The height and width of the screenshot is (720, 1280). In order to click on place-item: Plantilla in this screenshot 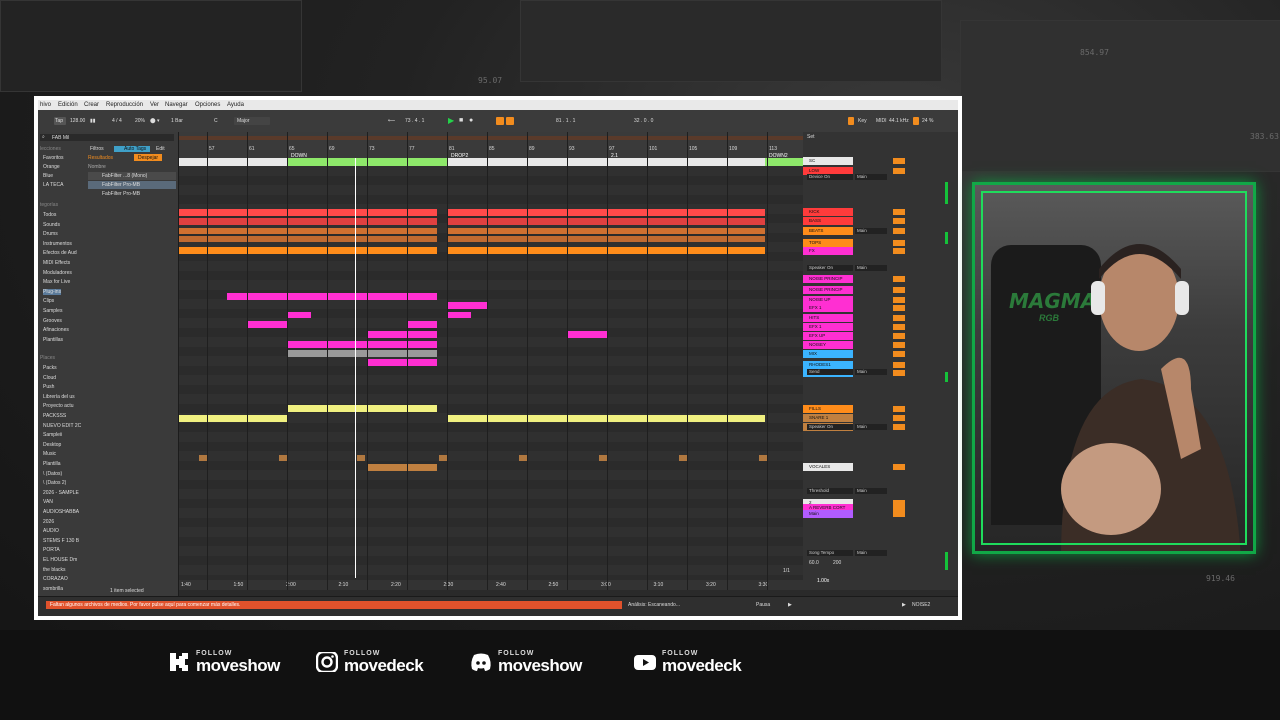, I will do `click(52, 464)`.